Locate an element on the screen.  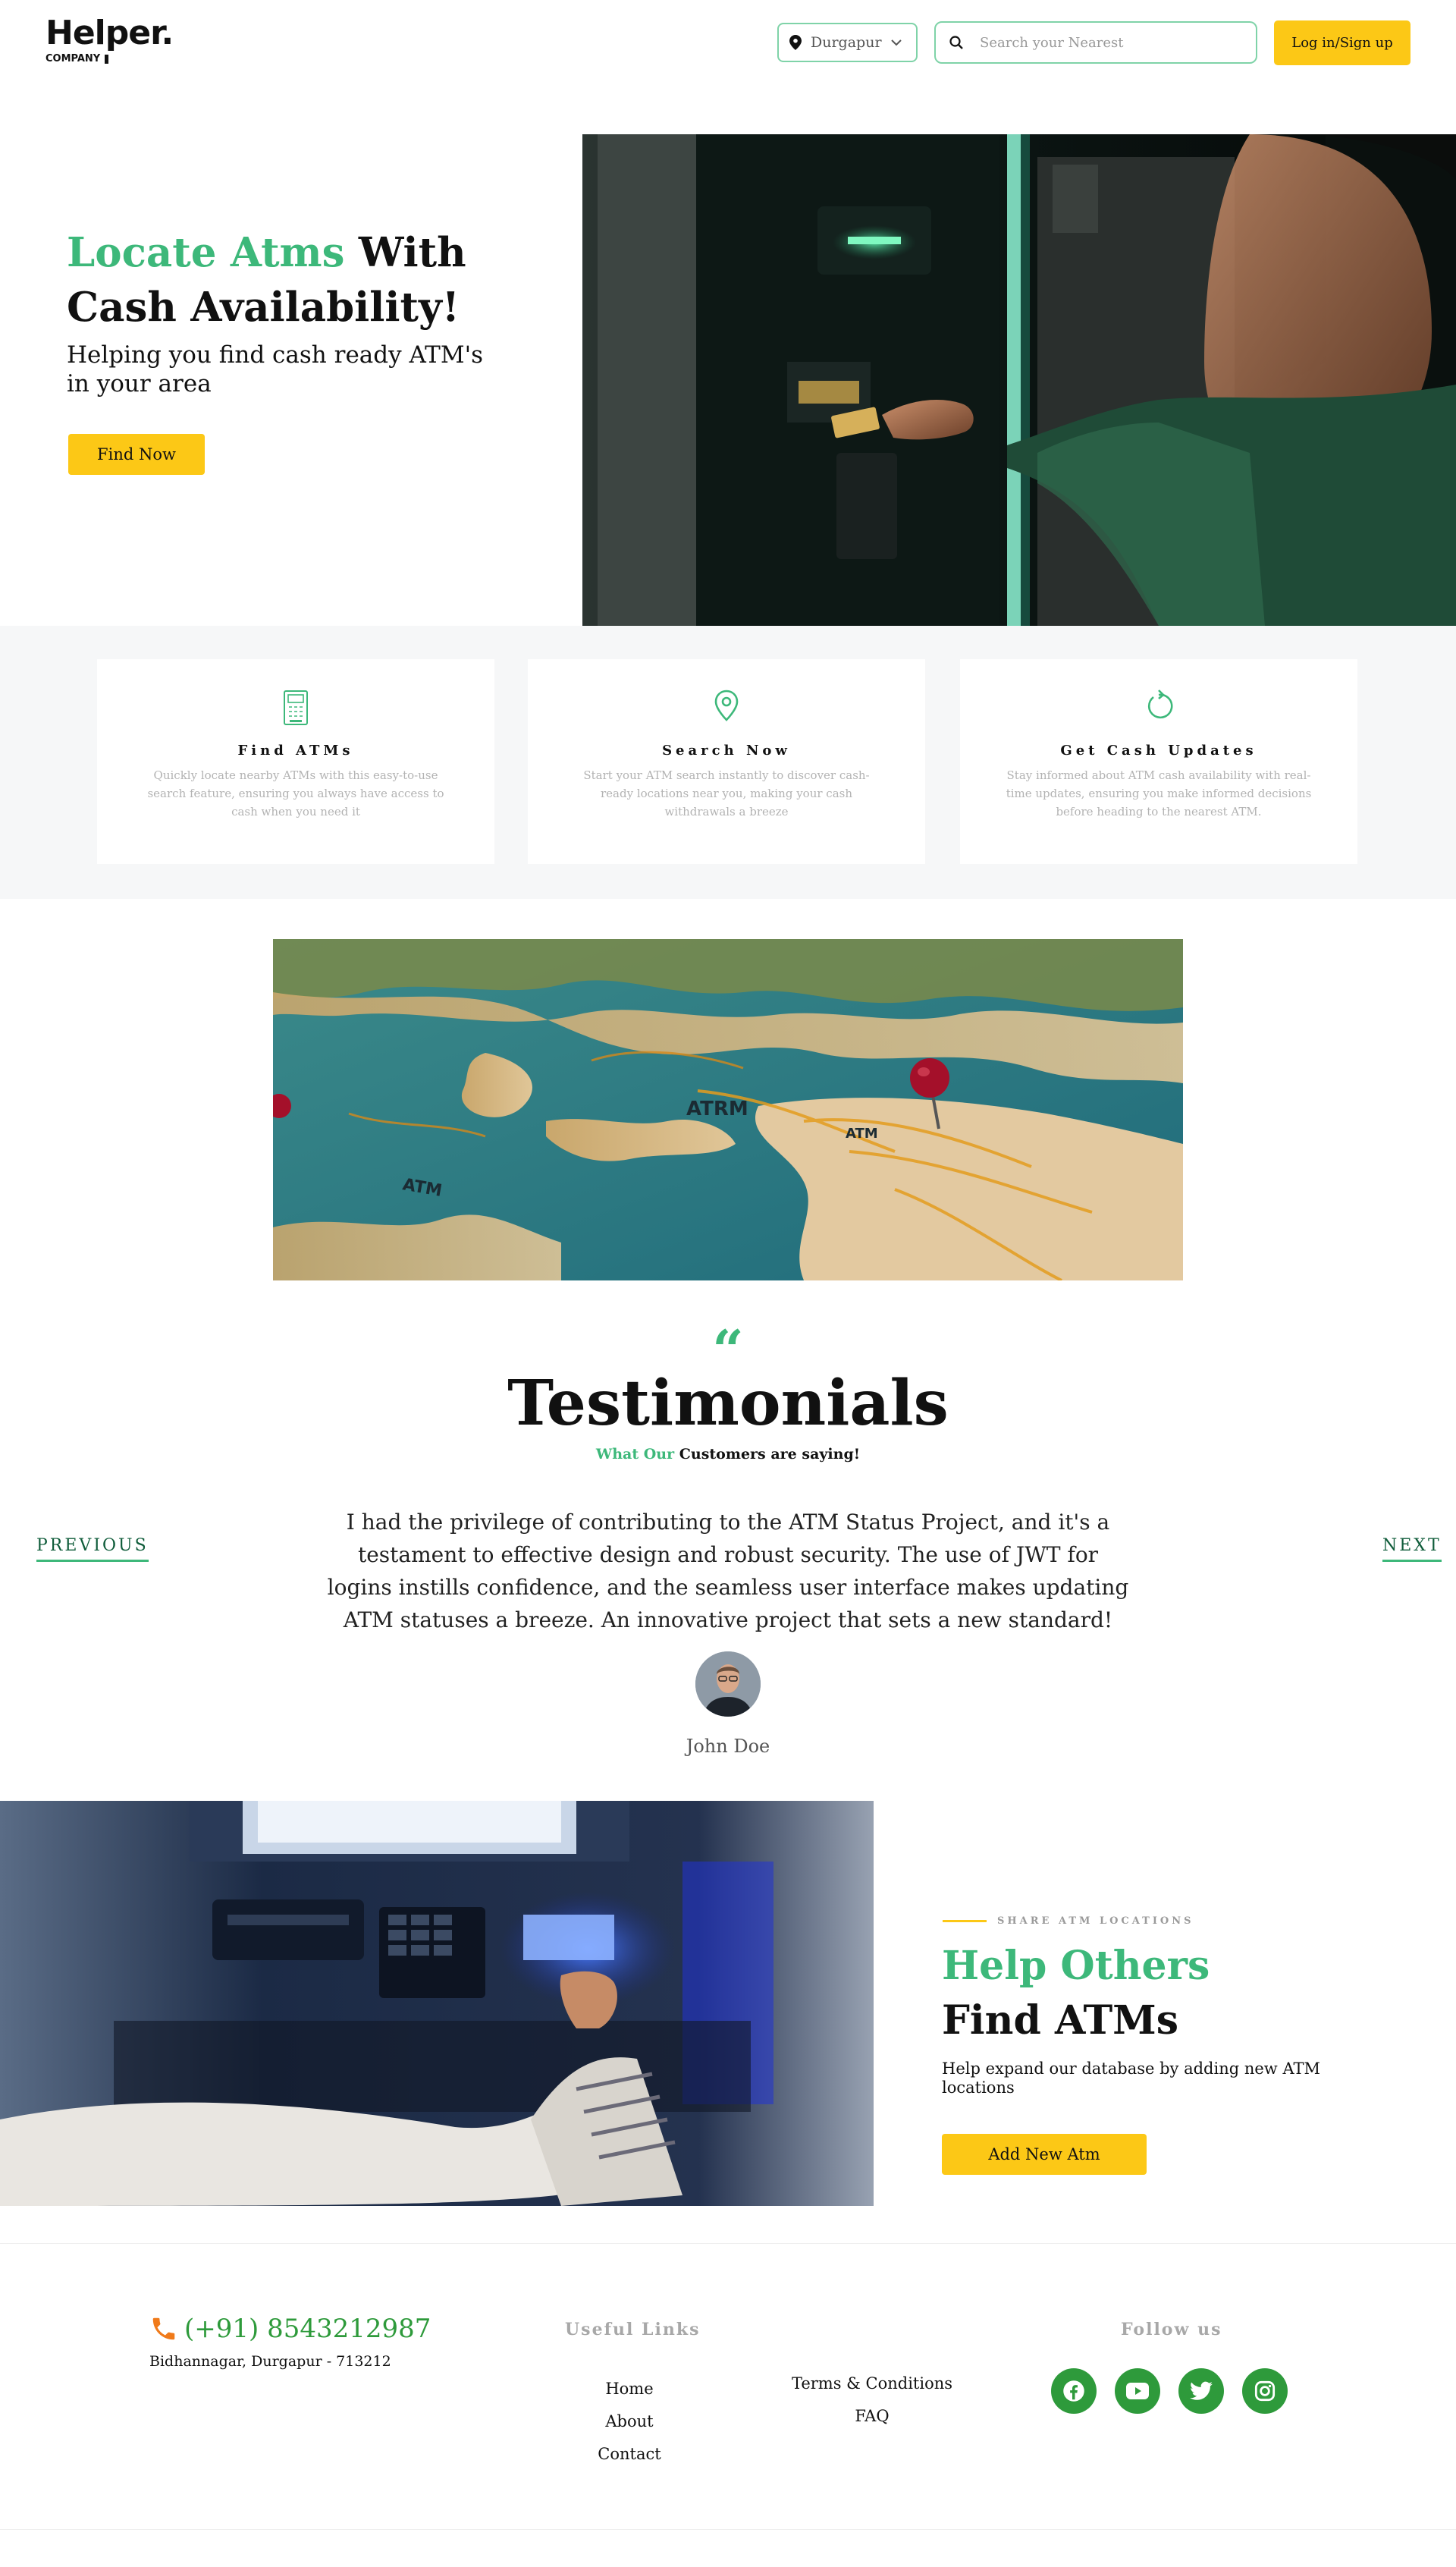
hero-title-accent: Locate Atms is located at coordinates (206, 252).